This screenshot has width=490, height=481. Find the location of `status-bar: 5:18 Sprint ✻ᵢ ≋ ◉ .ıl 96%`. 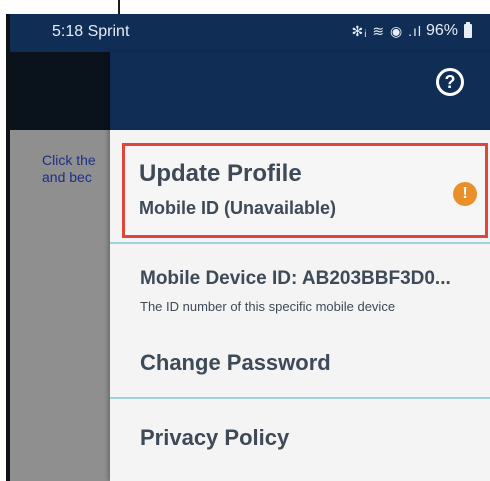

status-bar: 5:18 Sprint ✻ᵢ ≋ ◉ .ıl 96% is located at coordinates (250, 33).